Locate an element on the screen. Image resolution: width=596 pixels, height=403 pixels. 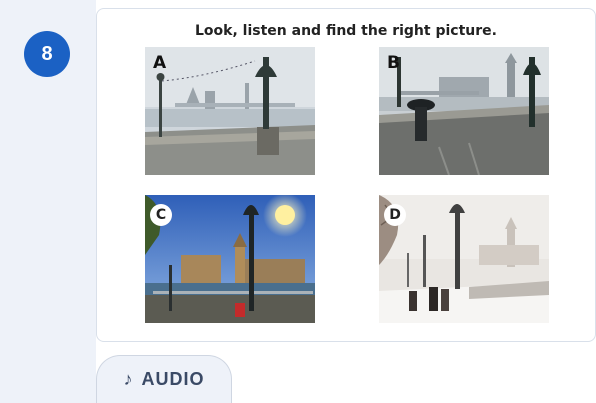
option-b-label: B is located at coordinates (393, 63).